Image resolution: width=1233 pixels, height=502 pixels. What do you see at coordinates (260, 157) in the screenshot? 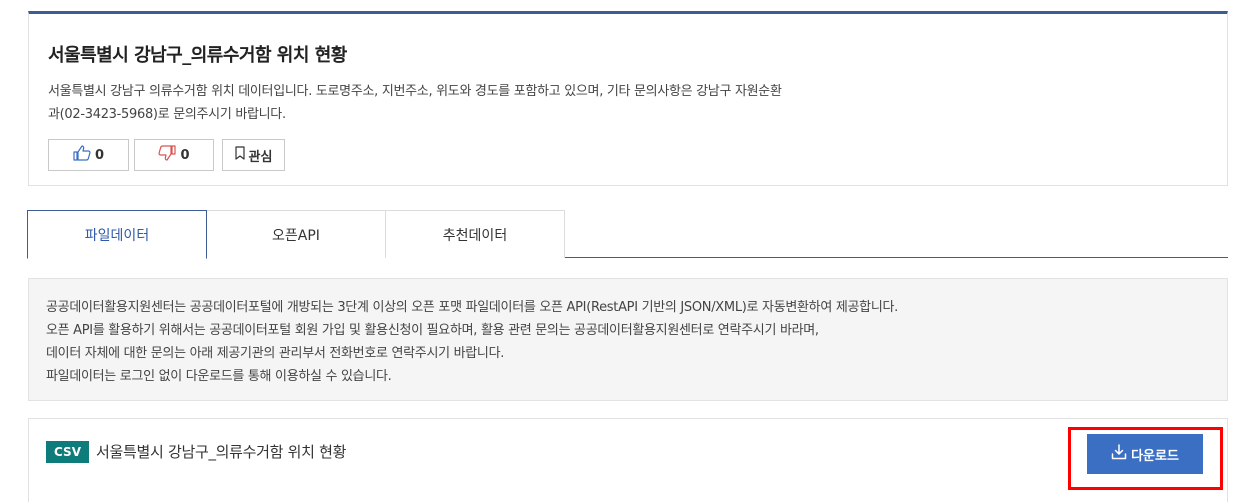
I see `favorite-label: 관심` at bounding box center [260, 157].